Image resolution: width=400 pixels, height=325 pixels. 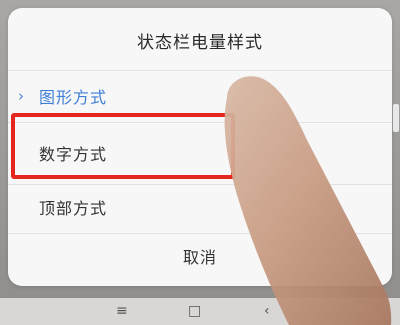 I want to click on home-icon: □, so click(x=194, y=311).